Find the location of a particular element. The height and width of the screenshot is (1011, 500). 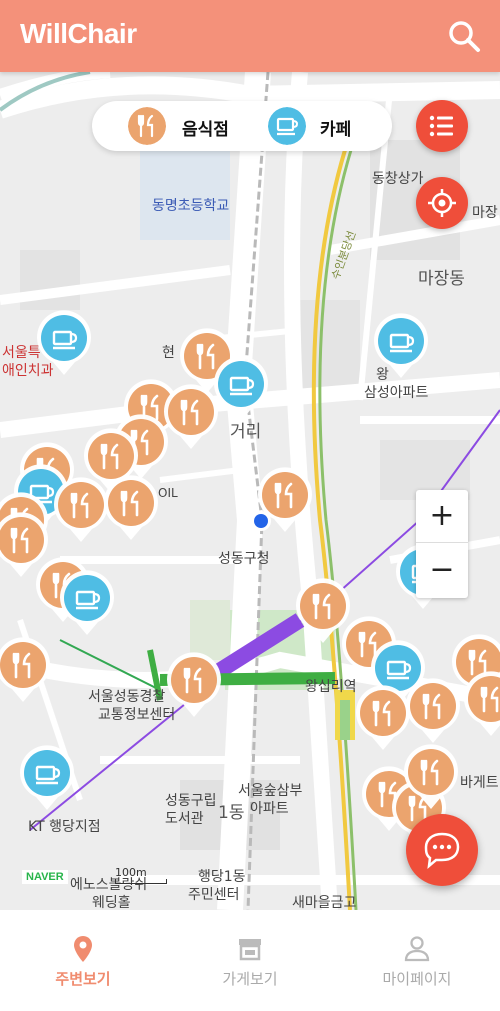

zoom-control: + − is located at coordinates (442, 544).